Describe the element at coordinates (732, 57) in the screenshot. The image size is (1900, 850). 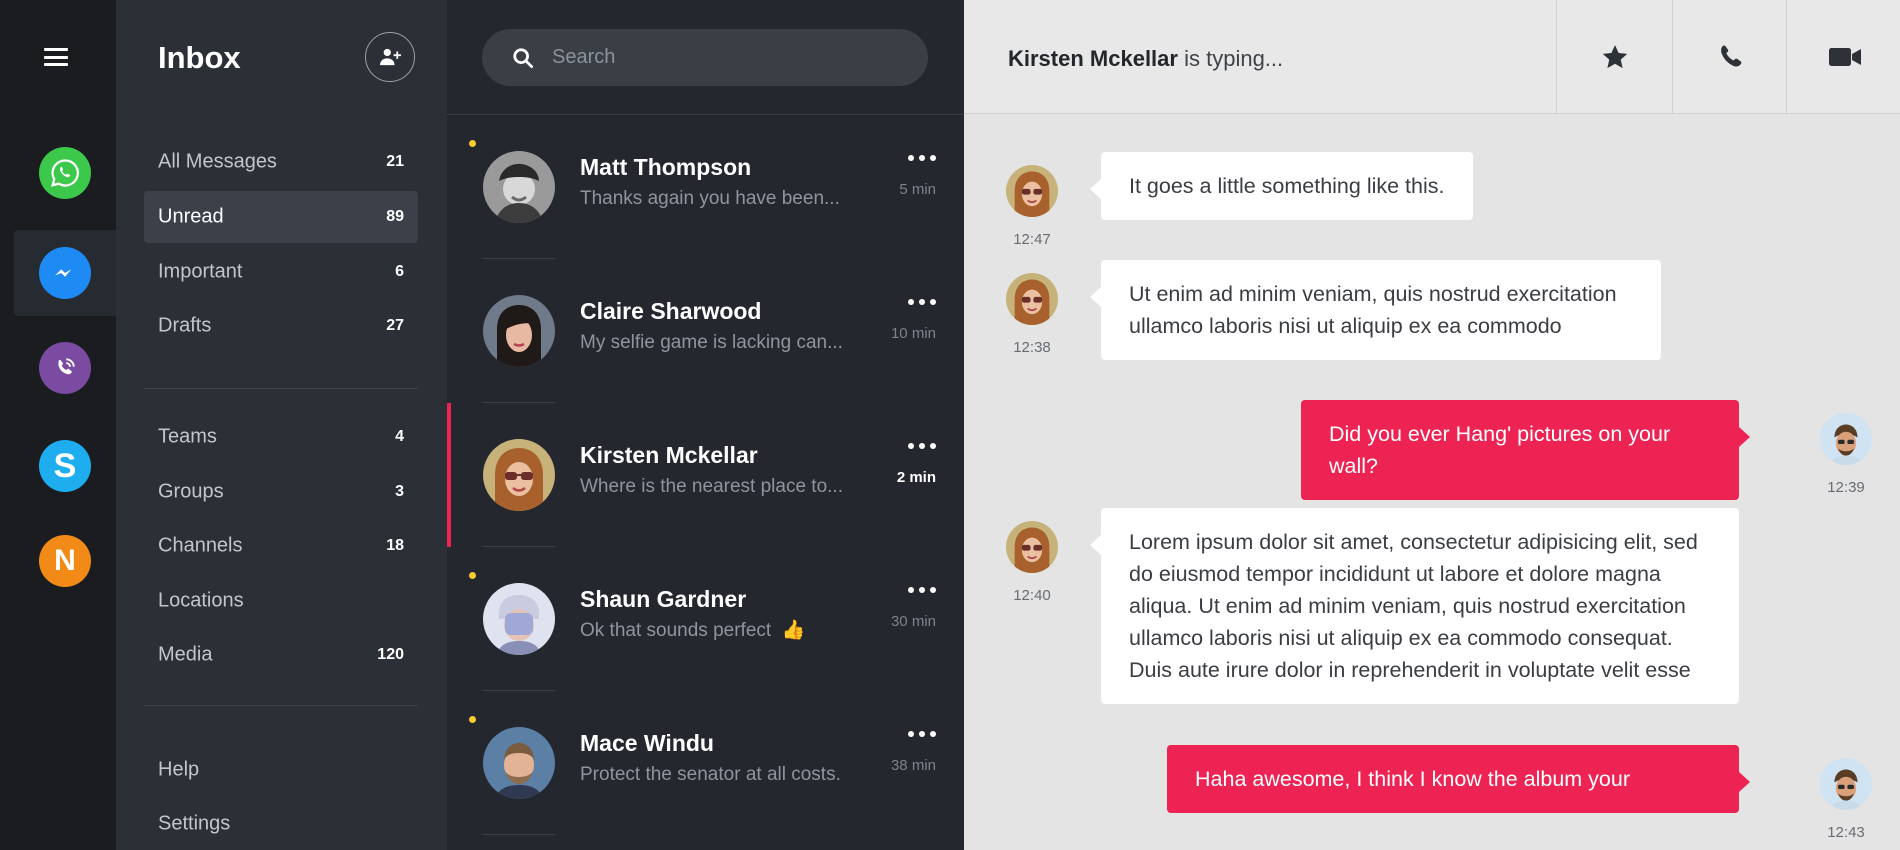
I see `search-input` at that location.